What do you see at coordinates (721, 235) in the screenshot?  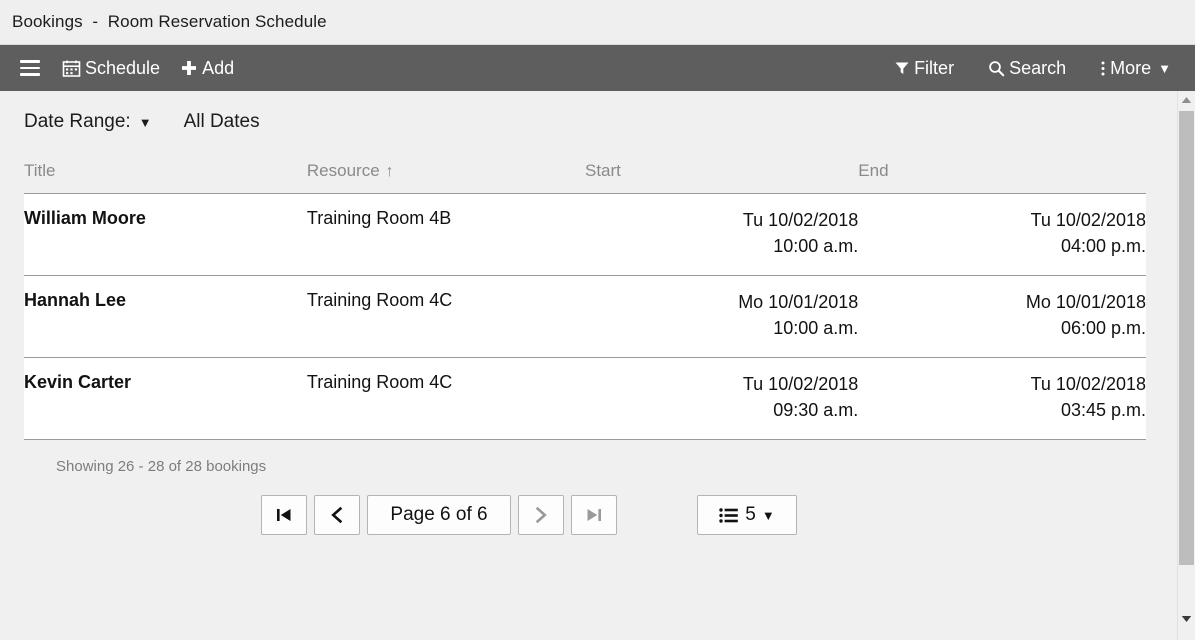 I see `cell-start: Tu 10/02/2018 10:00 a.m.` at bounding box center [721, 235].